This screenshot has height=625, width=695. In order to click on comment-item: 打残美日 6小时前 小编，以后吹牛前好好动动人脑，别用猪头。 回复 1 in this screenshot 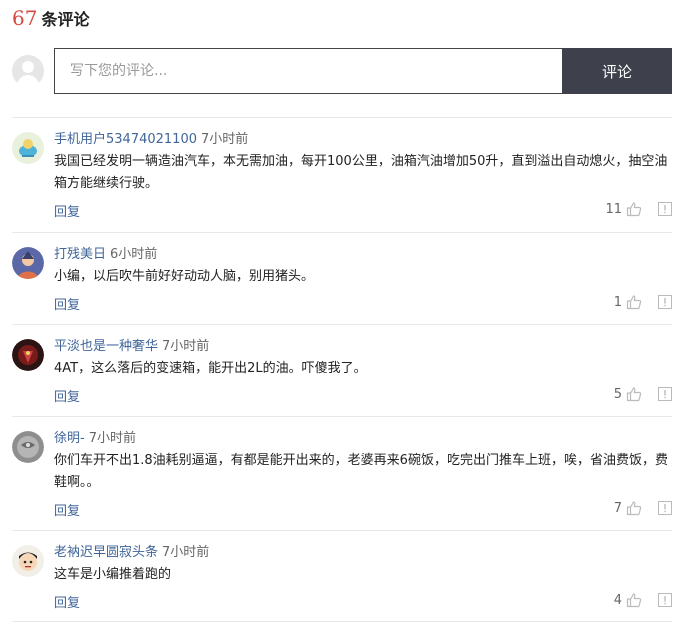, I will do `click(342, 278)`.